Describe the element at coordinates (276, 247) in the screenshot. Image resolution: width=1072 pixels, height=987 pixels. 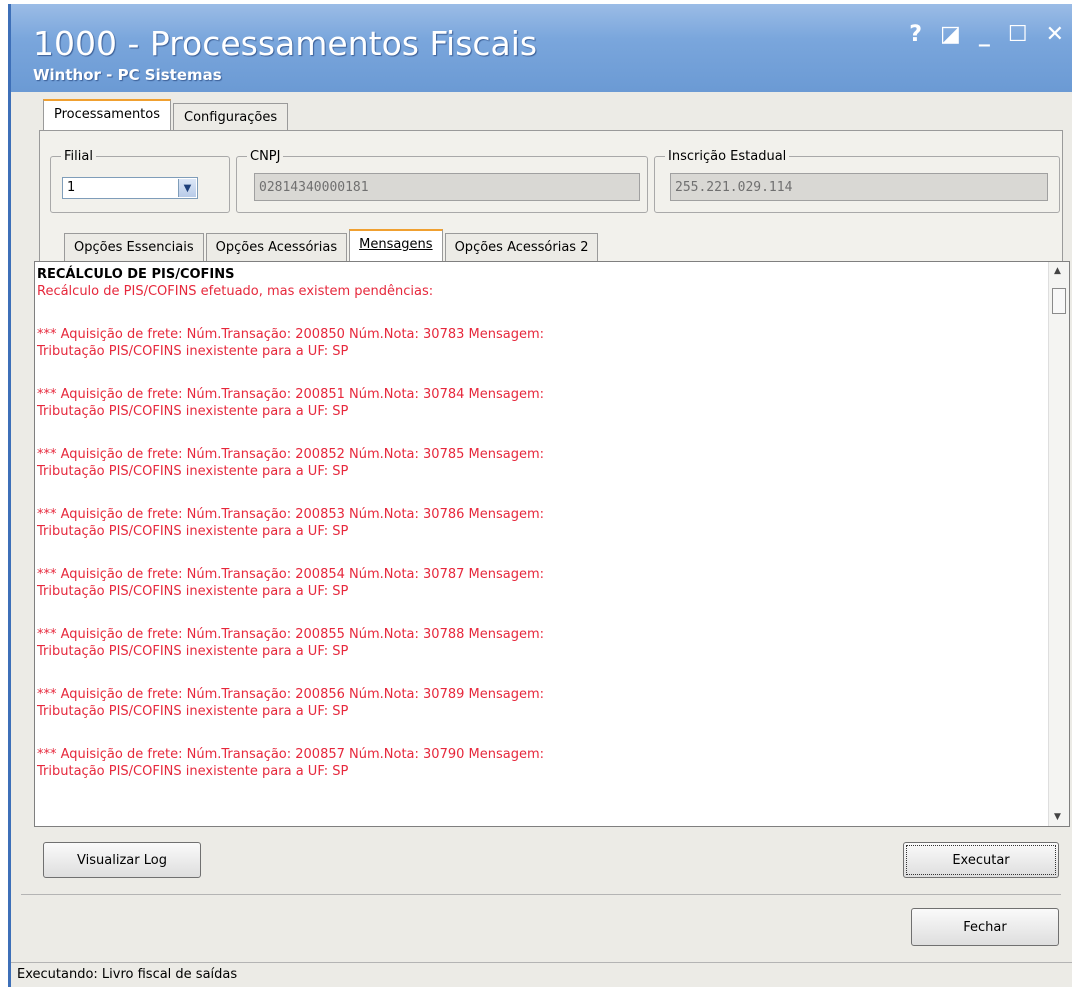
I see `tab-opcoes-acessorias: Opções Acessórias` at that location.